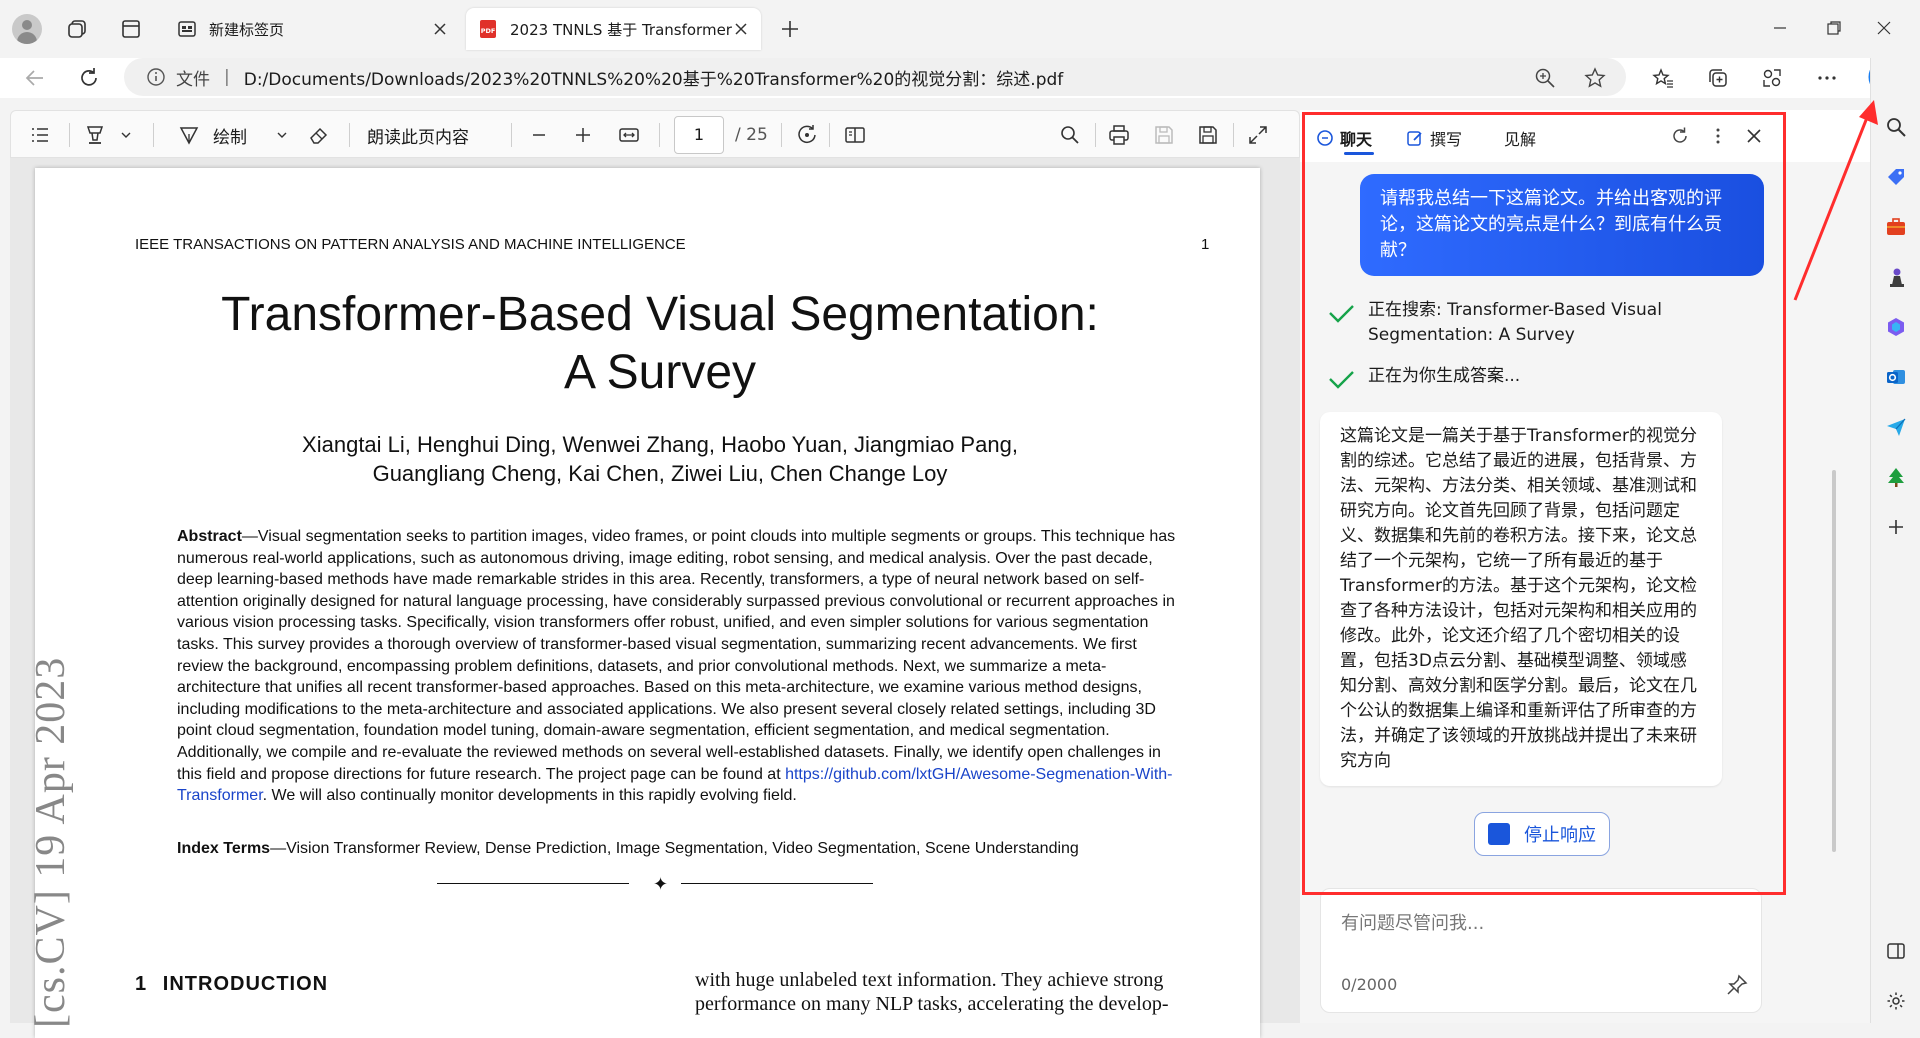 This screenshot has height=1038, width=1920. What do you see at coordinates (77, 29) in the screenshot?
I see `workspaces-icon` at bounding box center [77, 29].